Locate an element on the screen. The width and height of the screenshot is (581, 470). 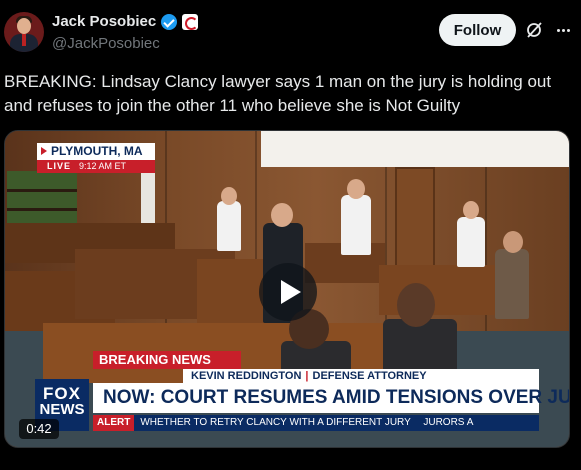
grok-icon is located at coordinates (534, 30).